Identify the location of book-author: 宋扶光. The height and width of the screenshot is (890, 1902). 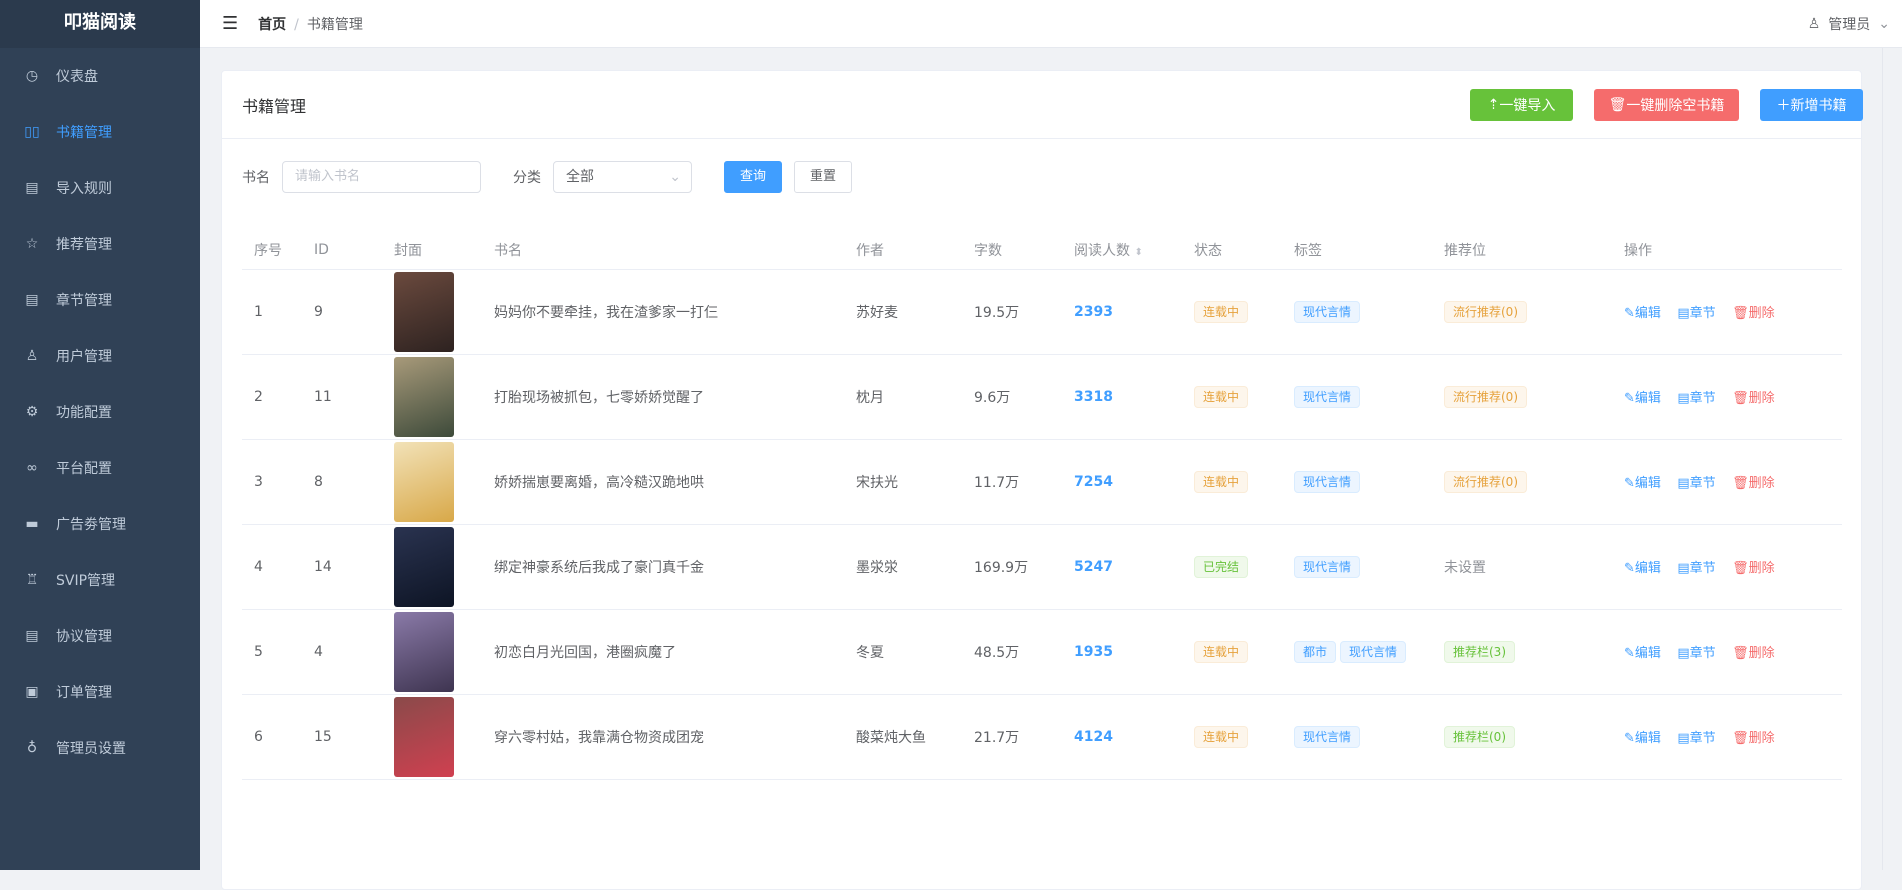
(903, 482).